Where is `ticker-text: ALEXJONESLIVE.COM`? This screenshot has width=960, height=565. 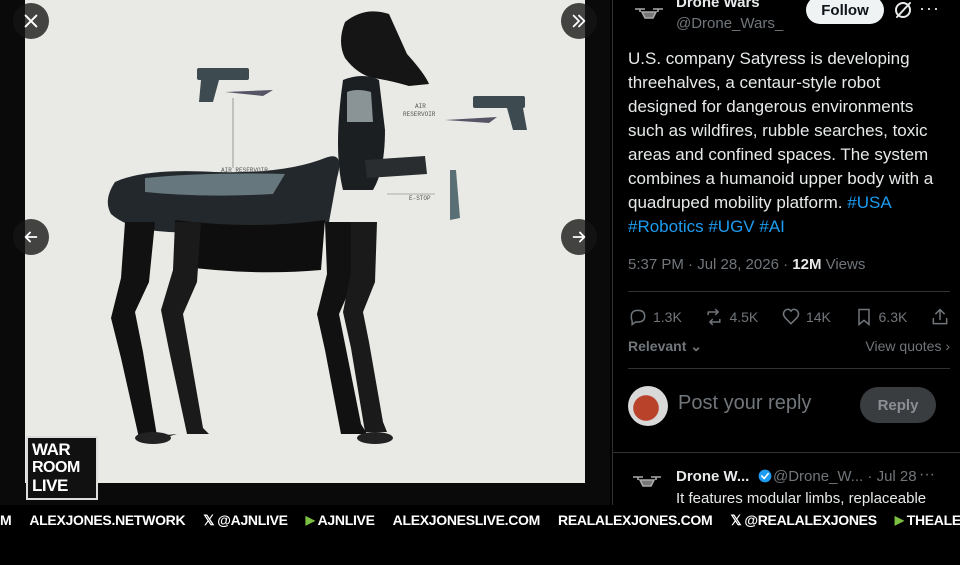
ticker-text: ALEXJONESLIVE.COM is located at coordinates (466, 520).